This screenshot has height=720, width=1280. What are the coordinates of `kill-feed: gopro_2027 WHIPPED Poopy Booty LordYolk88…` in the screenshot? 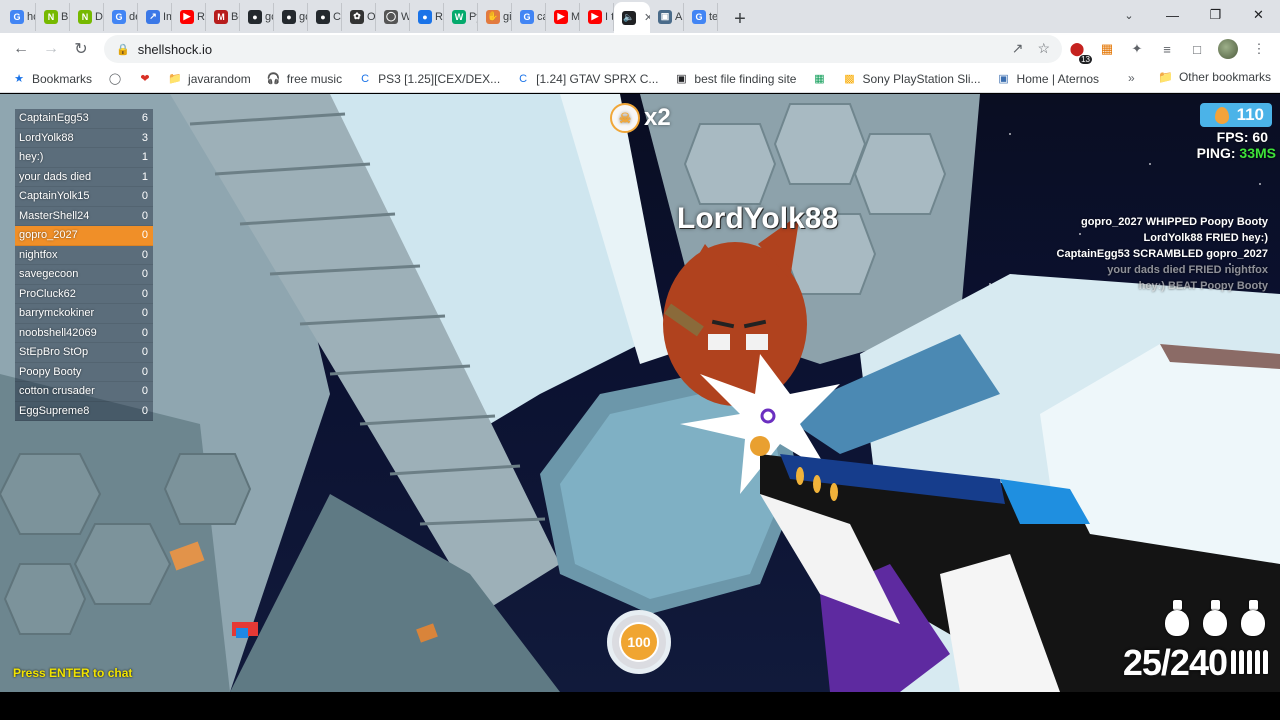 It's located at (1162, 254).